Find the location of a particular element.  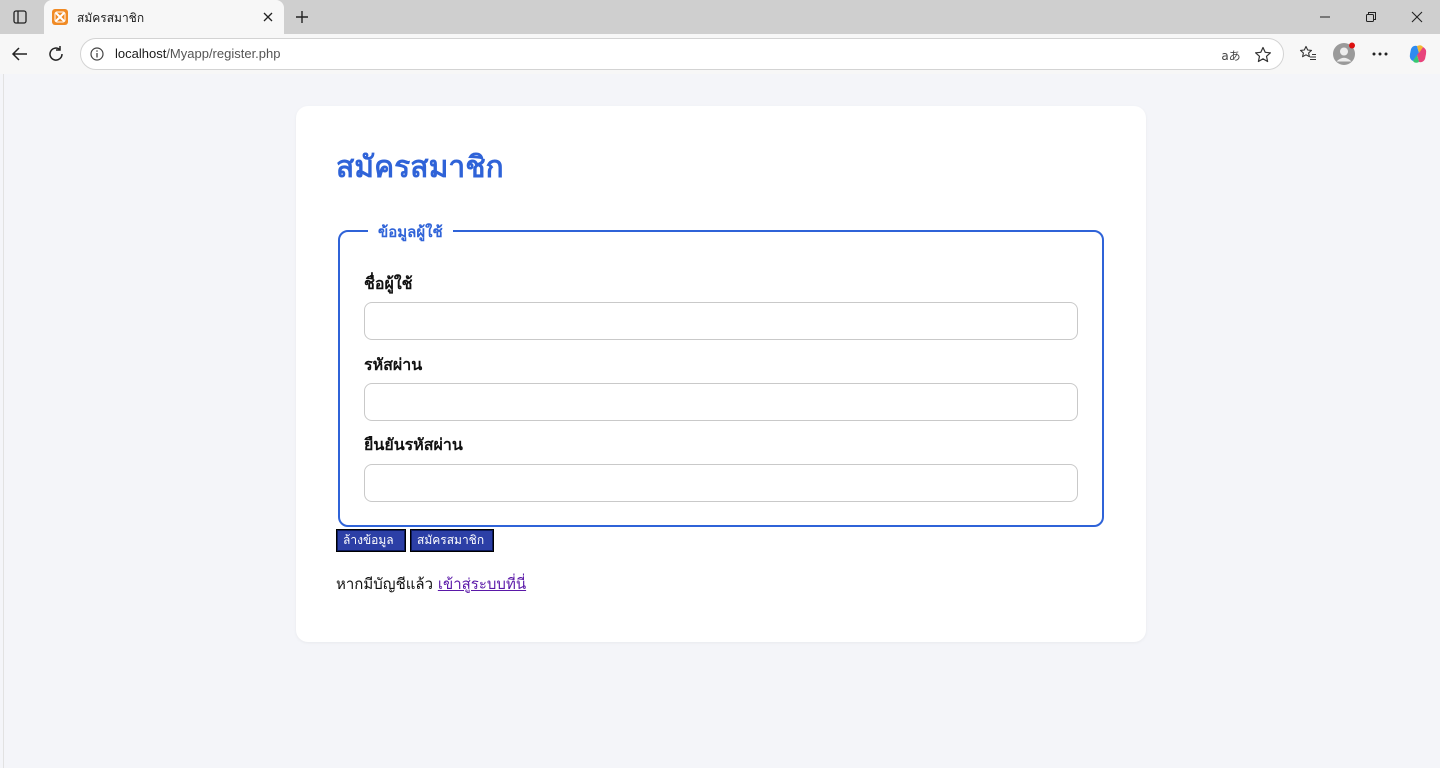

confirm-password-input is located at coordinates (721, 483).